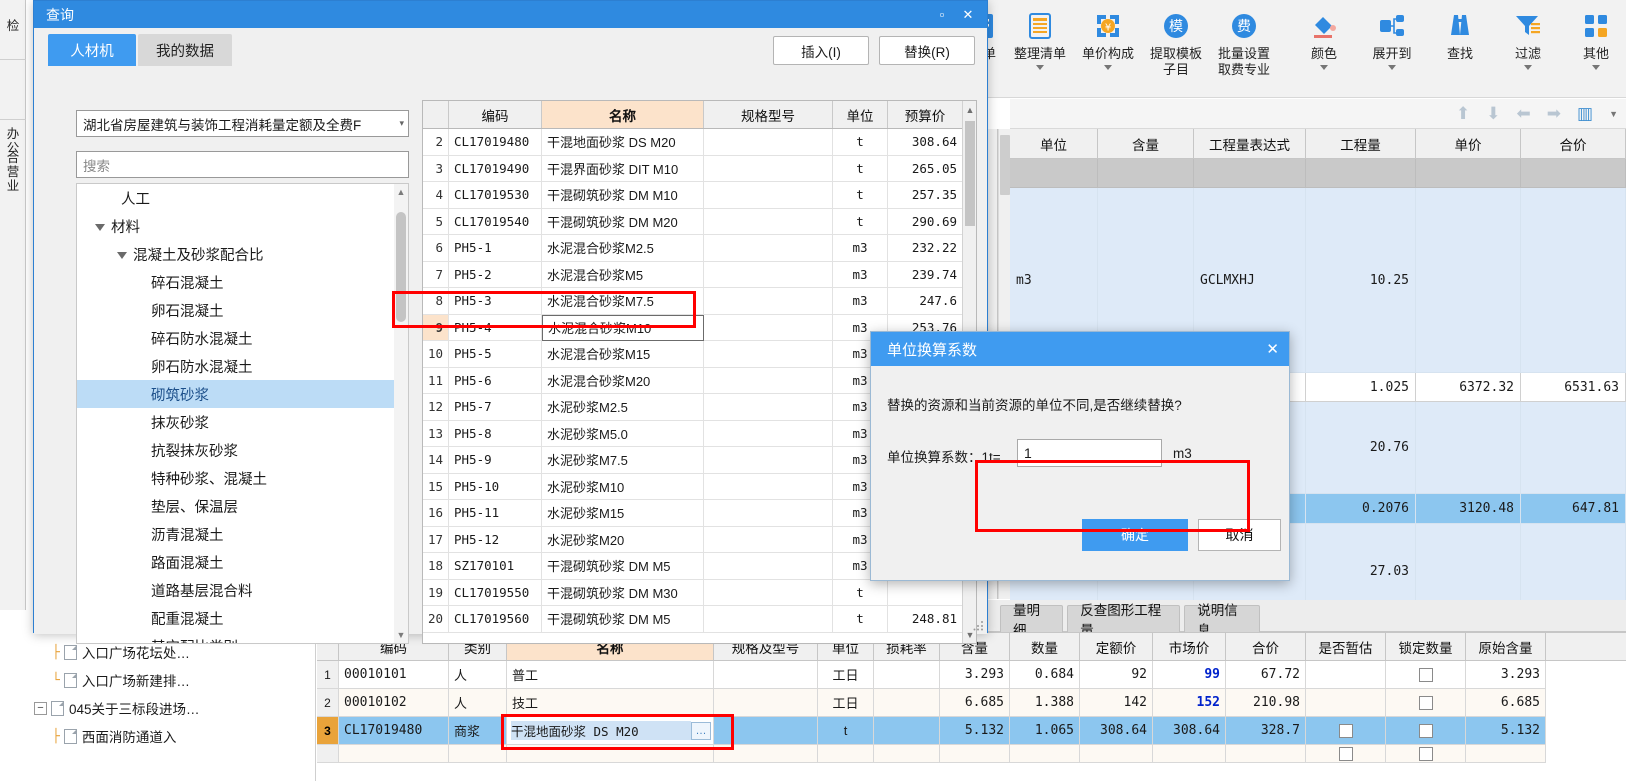 Image resolution: width=1626 pixels, height=781 pixels. Describe the element at coordinates (1613, 114) in the screenshot. I see `chevron-down-icon: ▼` at that location.